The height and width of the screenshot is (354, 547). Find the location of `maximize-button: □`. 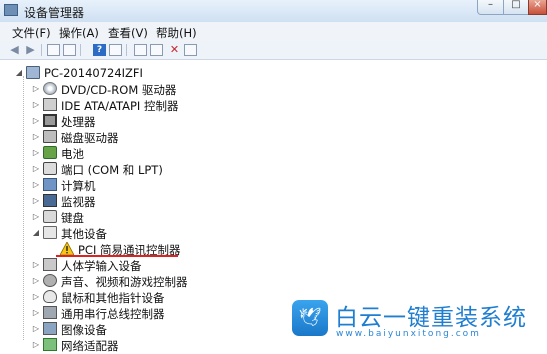

maximize-button: □ is located at coordinates (516, 7).